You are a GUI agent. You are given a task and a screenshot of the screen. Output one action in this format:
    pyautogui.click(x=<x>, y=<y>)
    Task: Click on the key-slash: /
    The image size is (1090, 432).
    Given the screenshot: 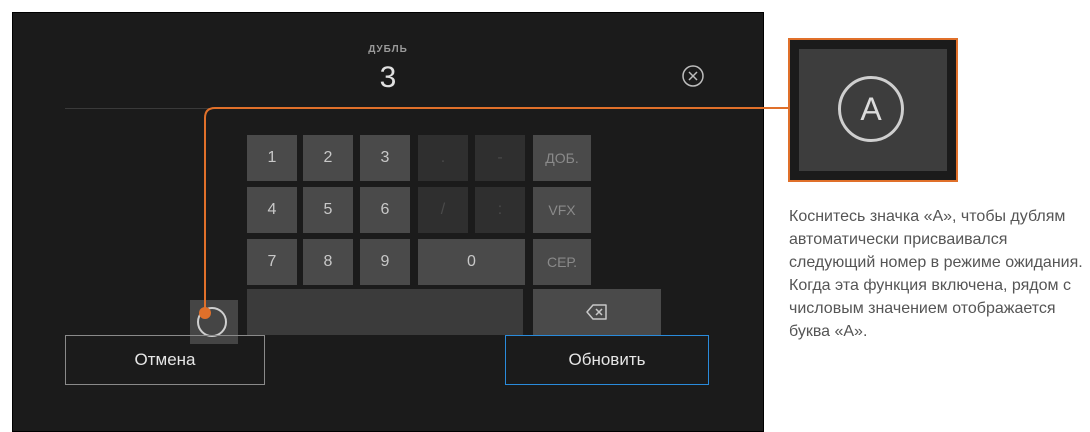 What is the action you would take?
    pyautogui.click(x=443, y=210)
    